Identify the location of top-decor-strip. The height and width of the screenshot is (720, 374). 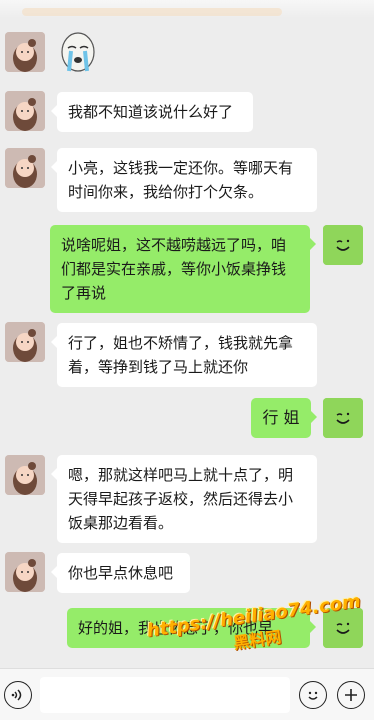
(152, 12).